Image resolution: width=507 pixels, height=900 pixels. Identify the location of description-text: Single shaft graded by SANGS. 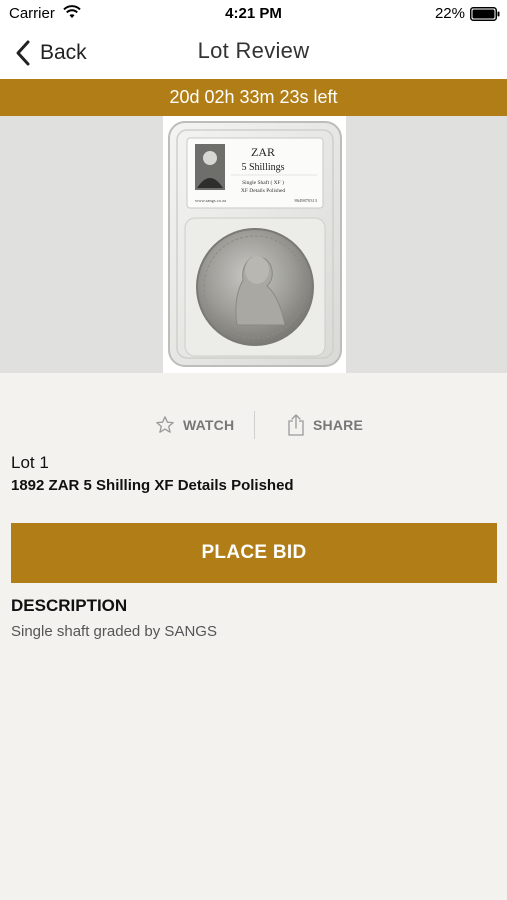
(114, 631).